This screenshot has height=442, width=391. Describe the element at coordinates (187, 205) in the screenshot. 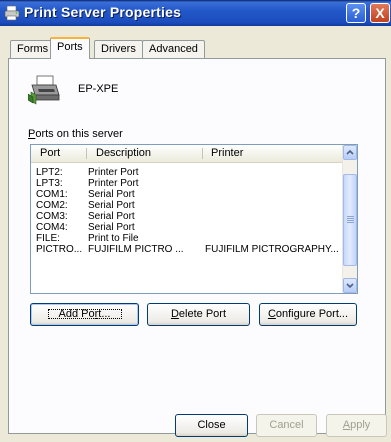

I see `table-row: COM2: Serial Port` at that location.